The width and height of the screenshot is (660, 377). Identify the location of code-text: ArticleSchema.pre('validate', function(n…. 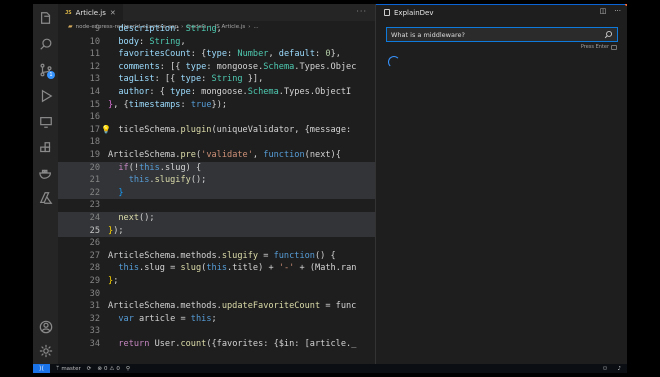
(224, 155).